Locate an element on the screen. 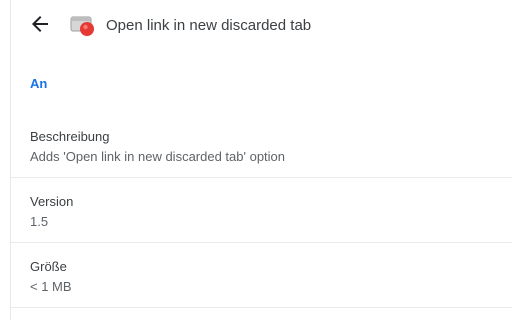  size-label: Größe is located at coordinates (48, 266).